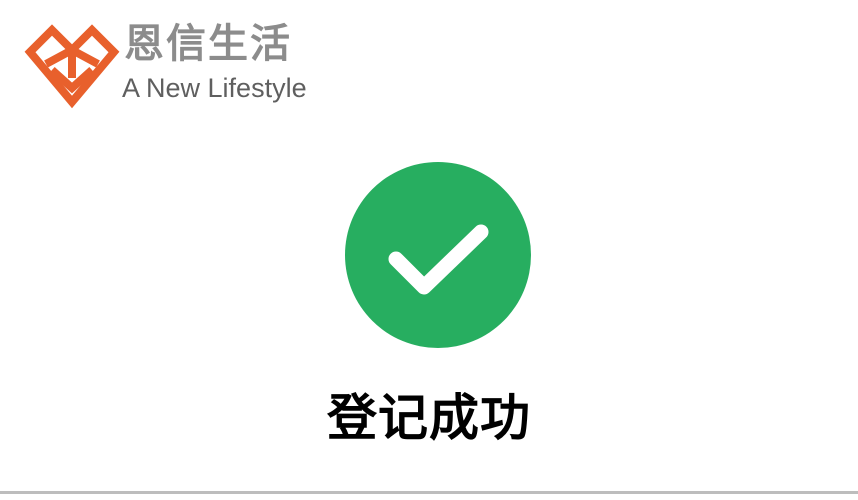 The image size is (858, 500). I want to click on success-message: 登记成功, so click(429, 418).